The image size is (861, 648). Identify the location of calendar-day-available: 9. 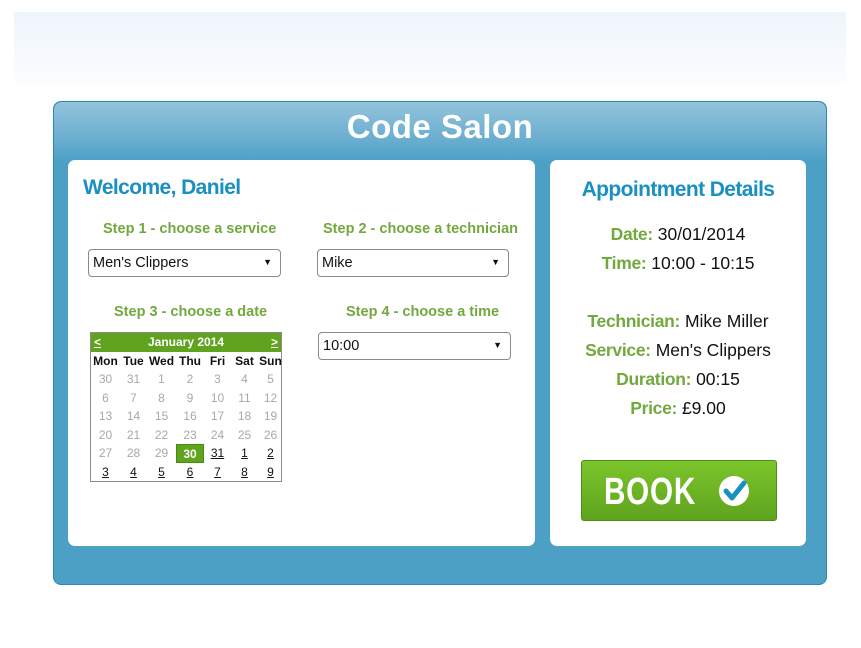
(270, 472).